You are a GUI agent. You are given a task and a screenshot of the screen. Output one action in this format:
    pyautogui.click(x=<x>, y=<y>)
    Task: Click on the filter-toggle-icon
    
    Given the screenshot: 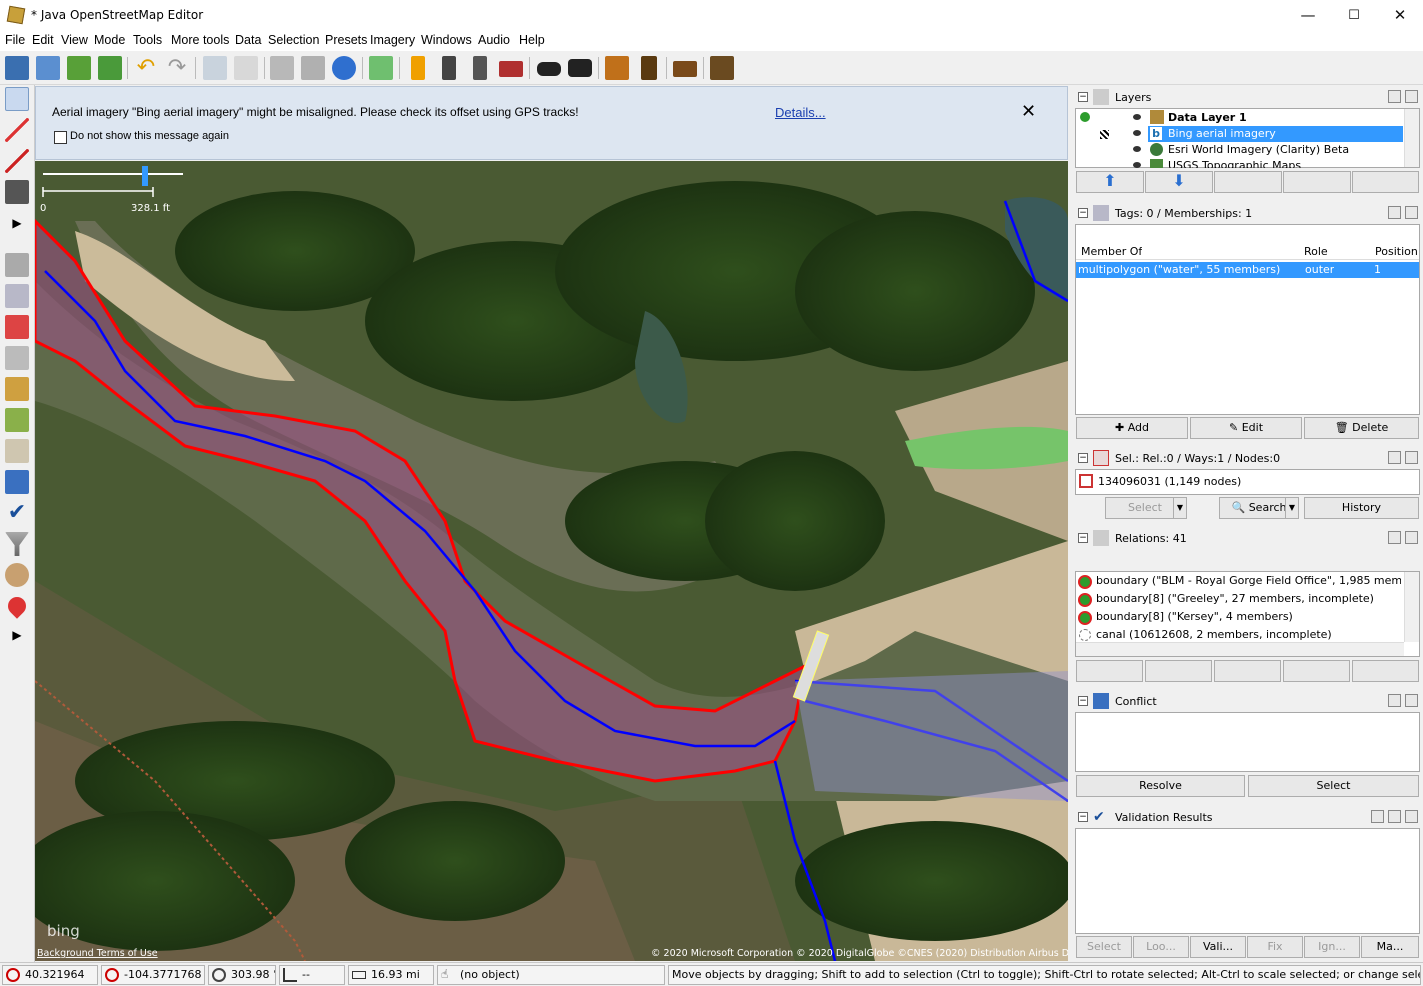 What is the action you would take?
    pyautogui.click(x=17, y=544)
    